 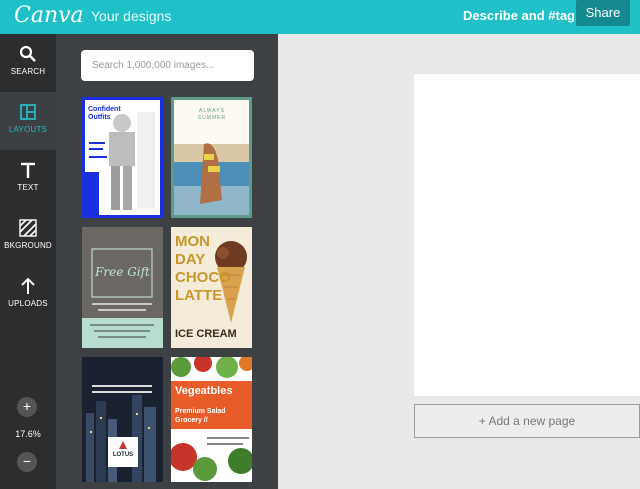 What do you see at coordinates (104, 113) in the screenshot?
I see `layout-title: Confident Outfits` at bounding box center [104, 113].